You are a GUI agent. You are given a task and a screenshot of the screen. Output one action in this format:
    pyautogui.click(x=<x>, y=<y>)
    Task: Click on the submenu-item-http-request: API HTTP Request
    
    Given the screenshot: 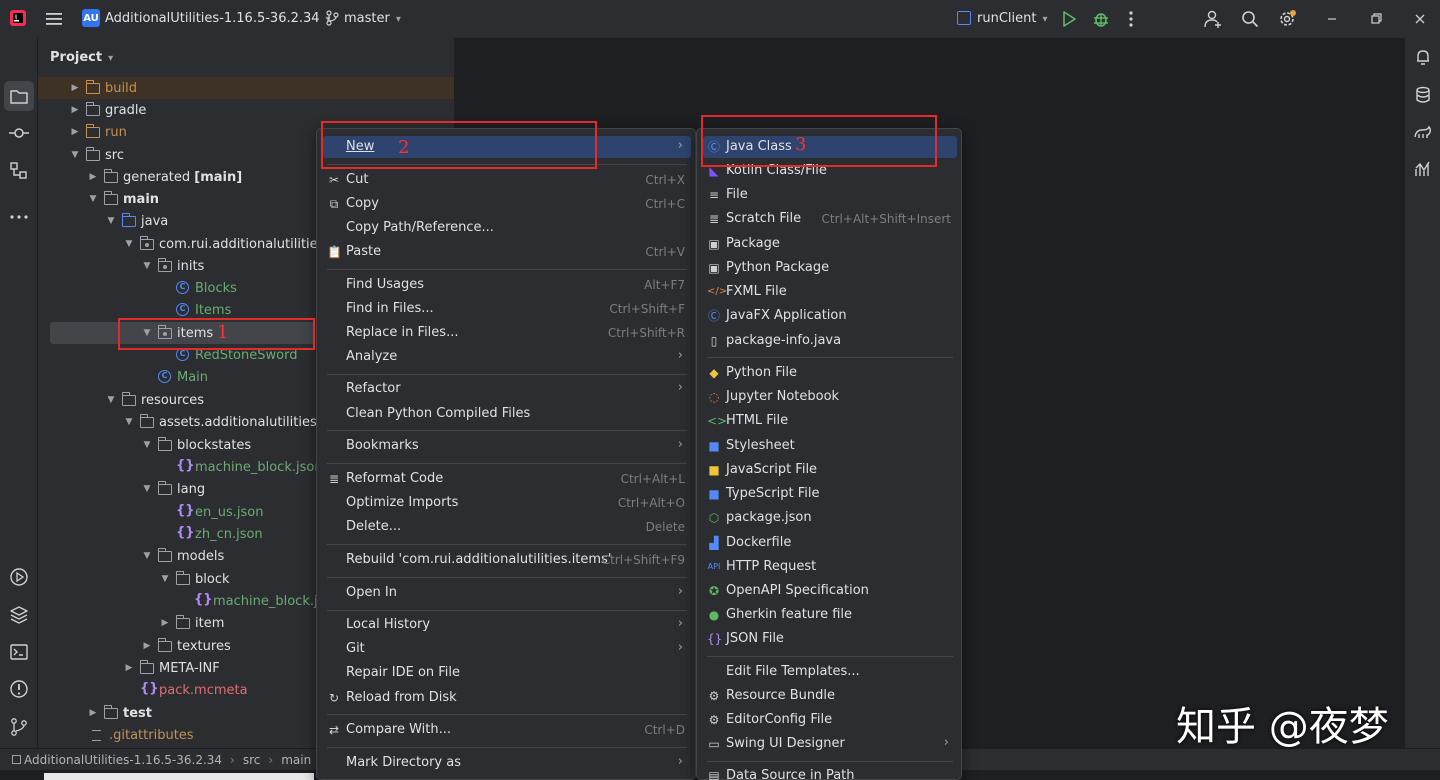 What is the action you would take?
    pyautogui.click(x=830, y=567)
    